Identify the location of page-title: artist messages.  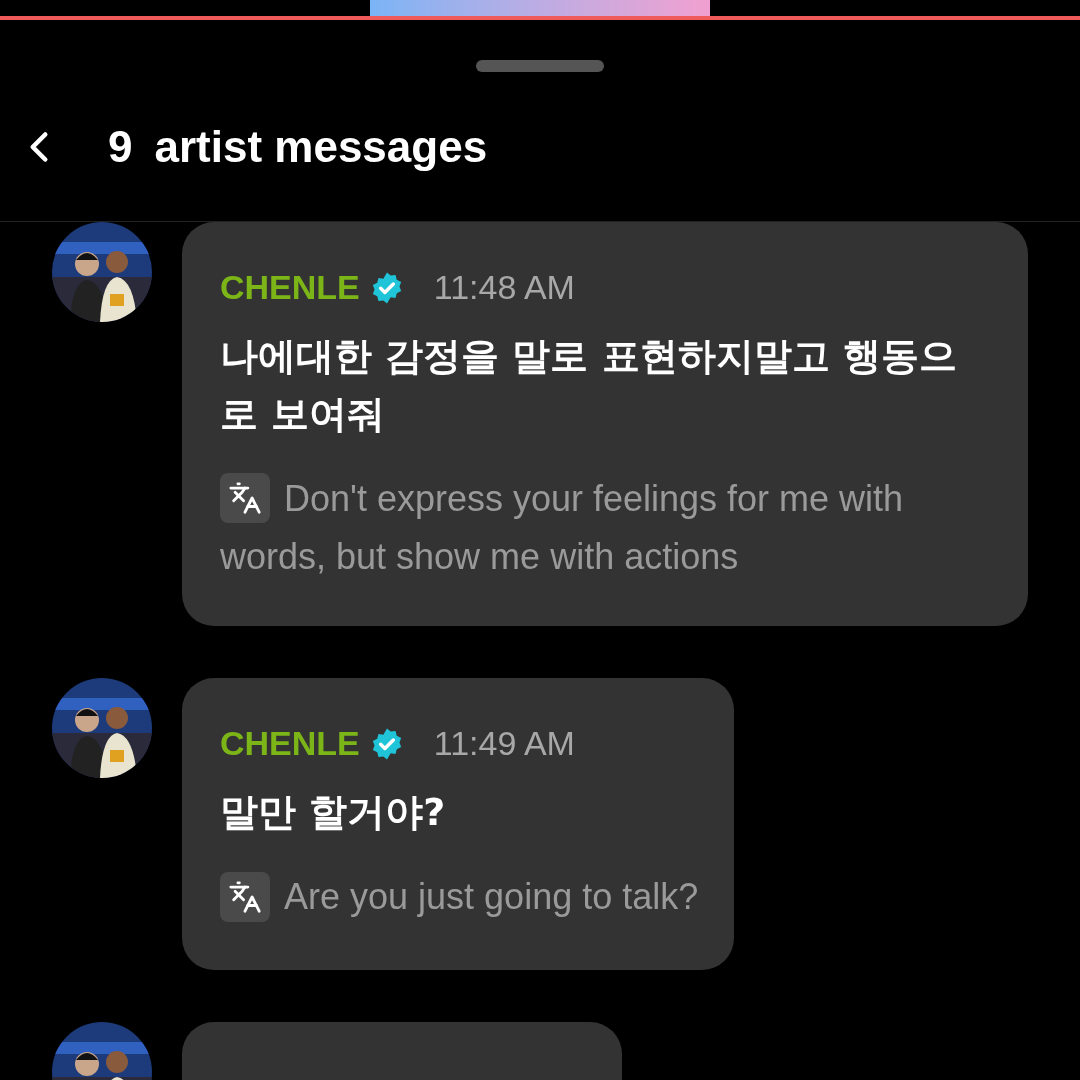
(321, 146).